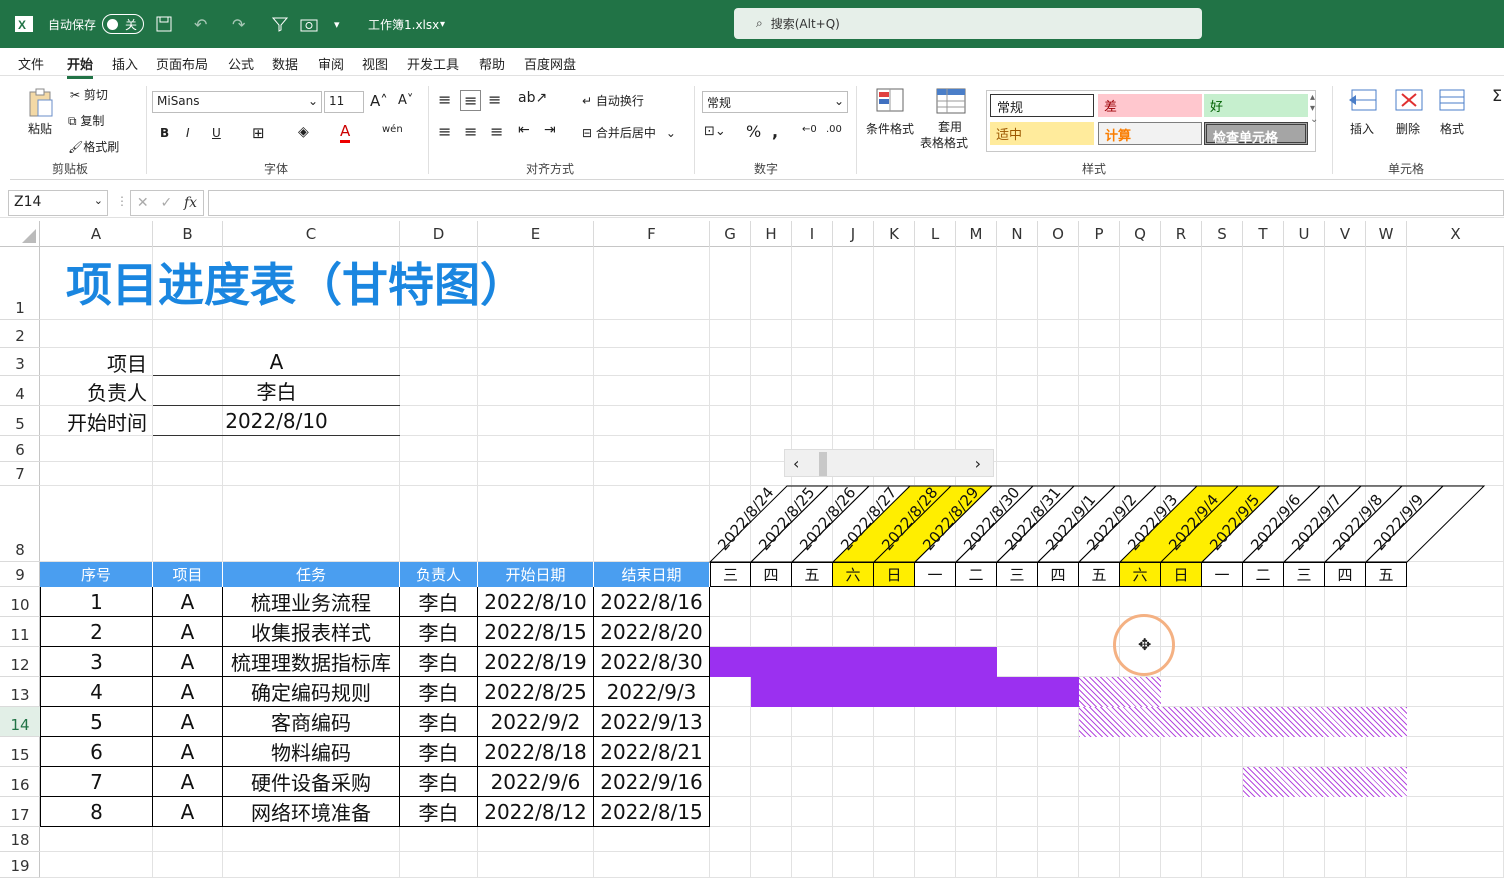 The image size is (1504, 878). I want to click on style-normal: 常规, so click(1042, 105).